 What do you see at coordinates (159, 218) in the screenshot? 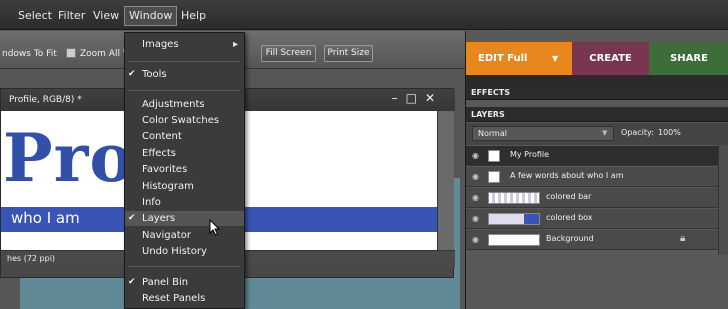
I see `menu-item-label: Layers` at bounding box center [159, 218].